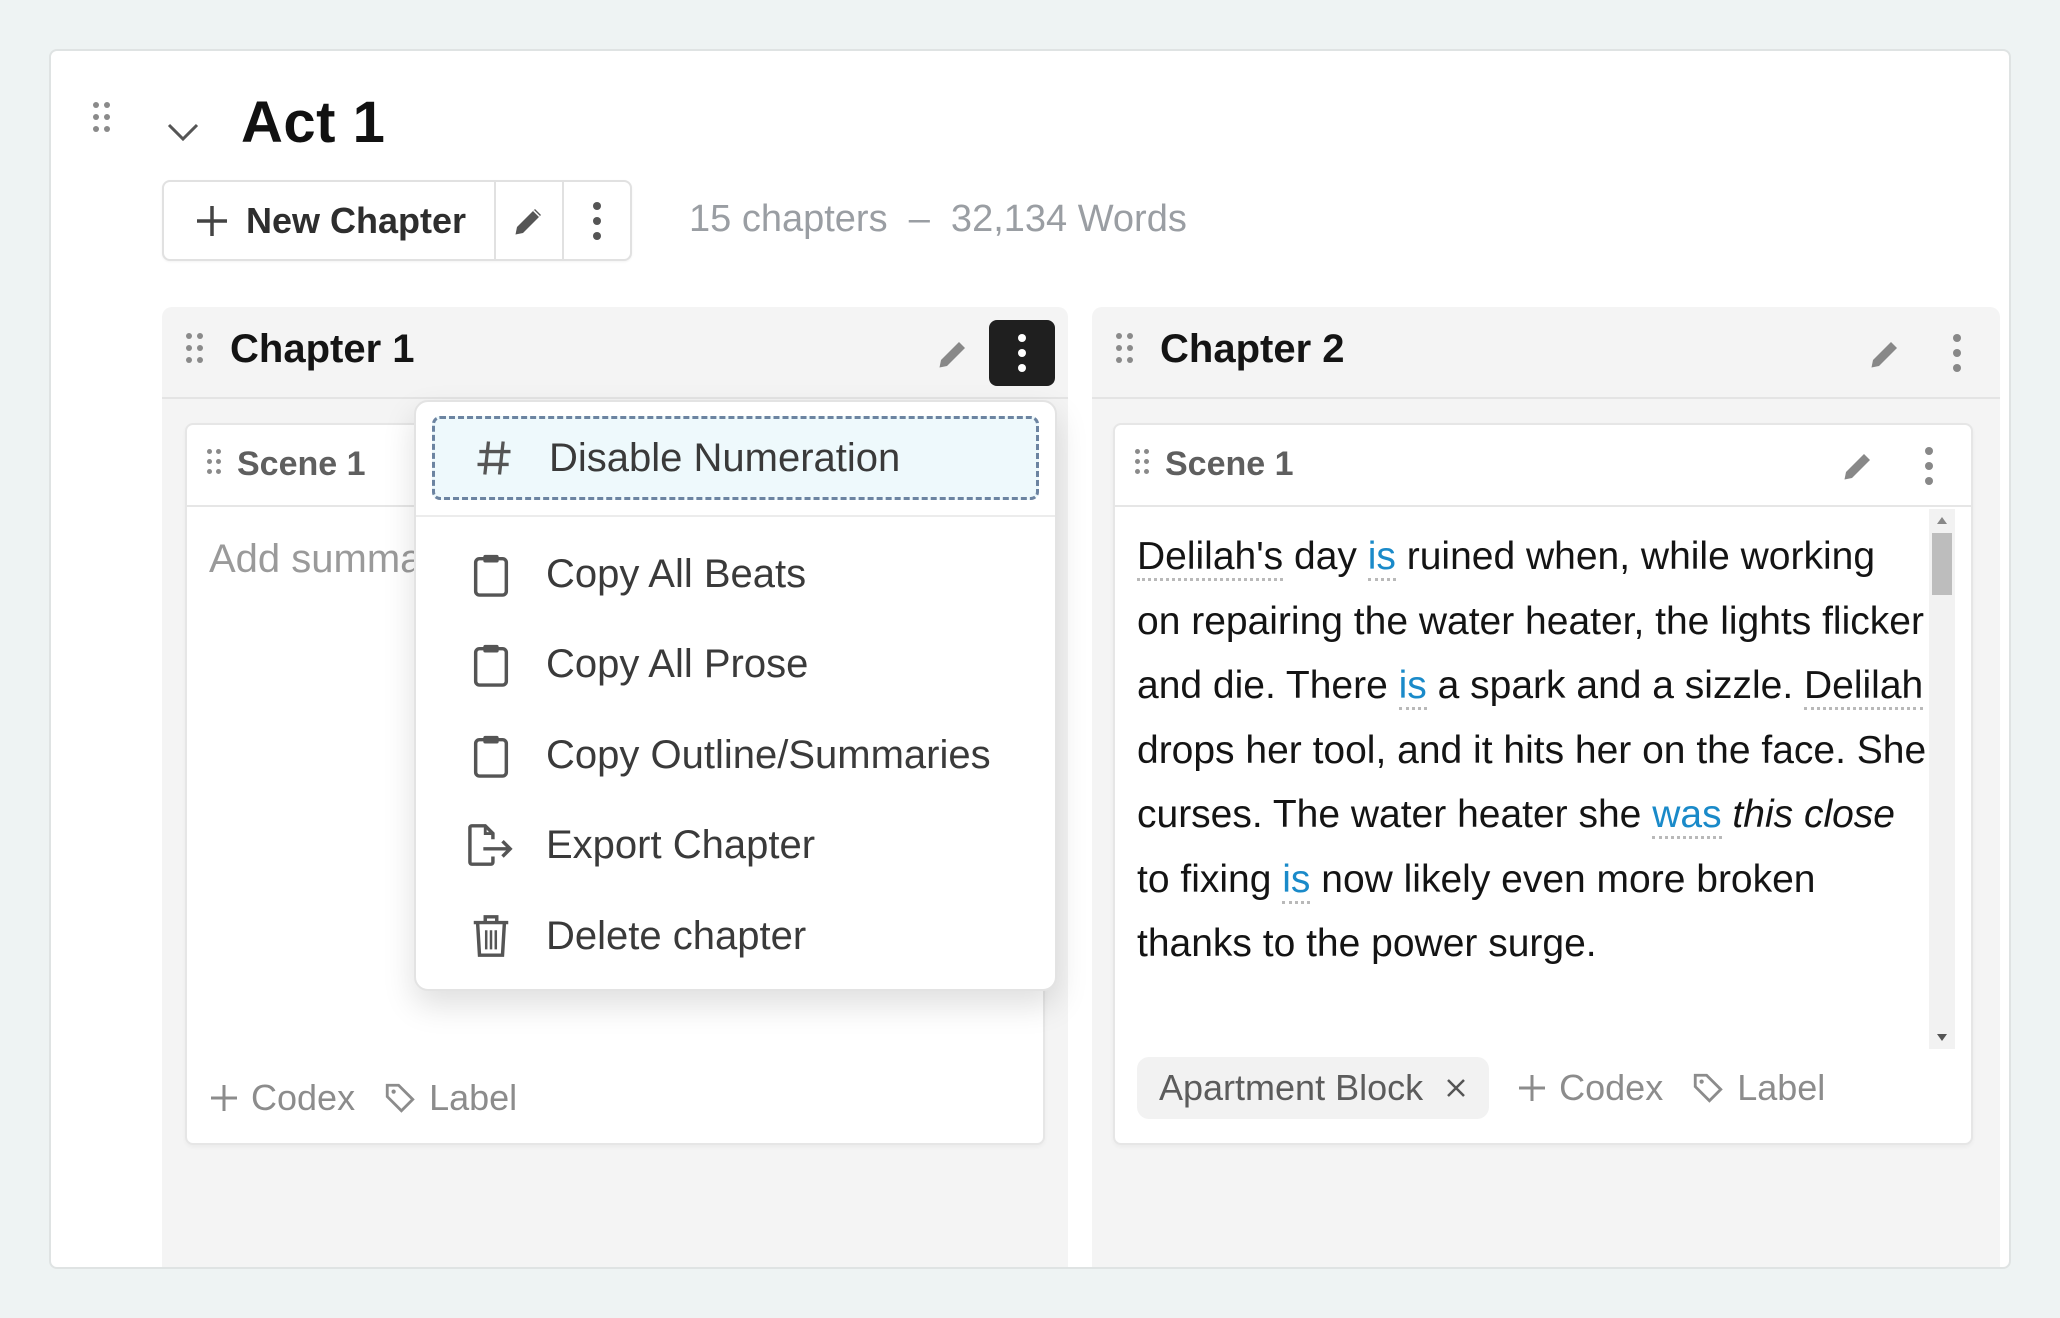 This screenshot has width=2060, height=1318. What do you see at coordinates (1543, 466) in the screenshot?
I see `scene-header: Scene 1` at bounding box center [1543, 466].